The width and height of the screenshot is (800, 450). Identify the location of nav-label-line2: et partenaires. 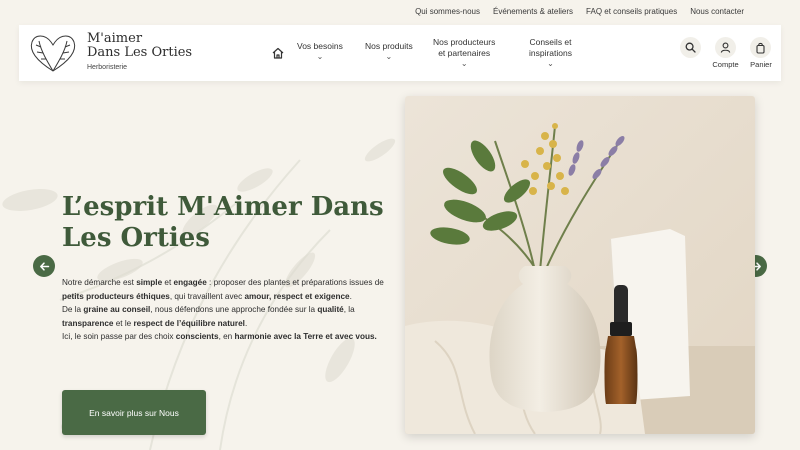
(464, 53).